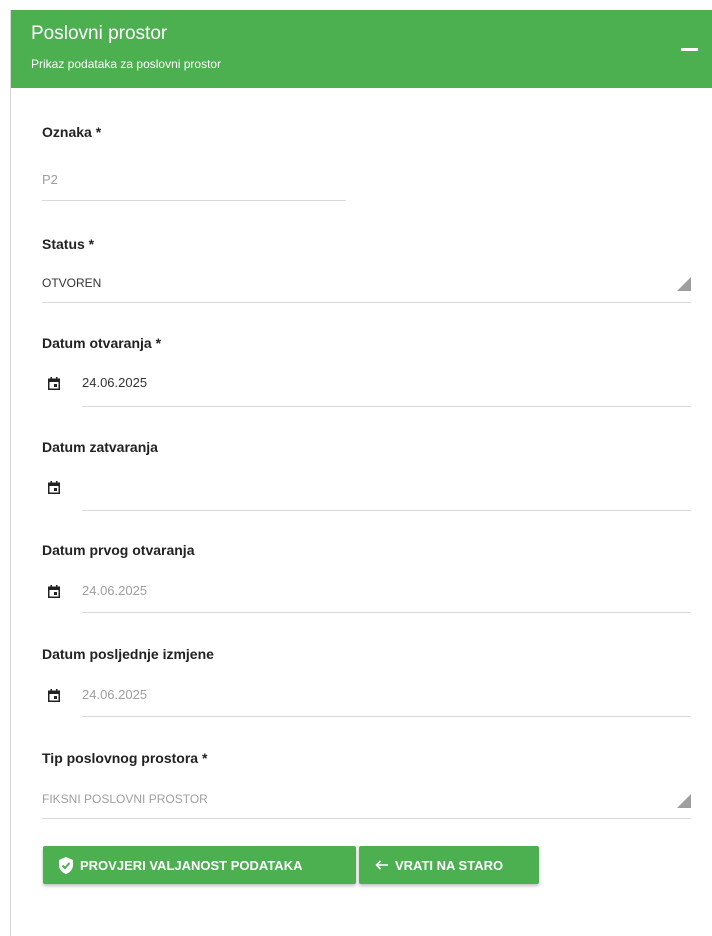  What do you see at coordinates (102, 343) in the screenshot?
I see `datum-otvaranja-label: Datum otvaranja *` at bounding box center [102, 343].